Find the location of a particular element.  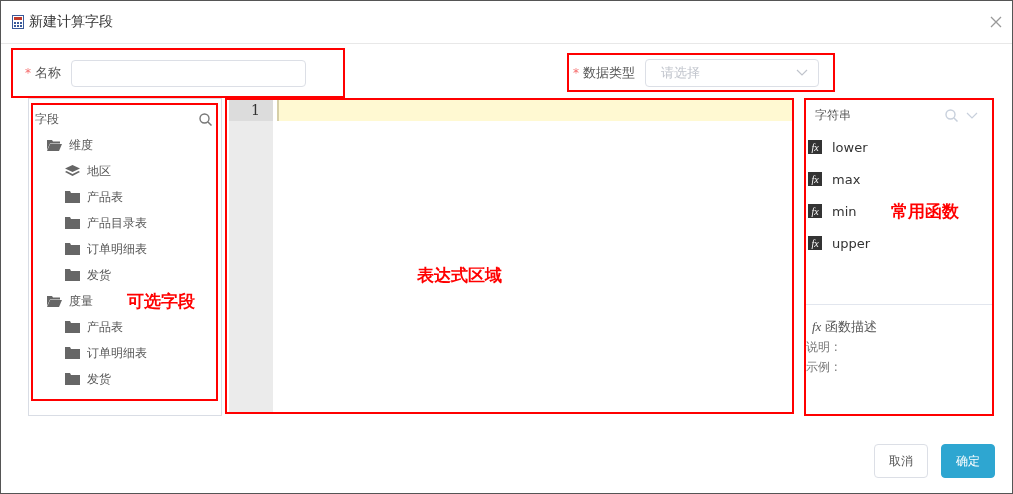

category-label: 字符串 is located at coordinates (833, 115).